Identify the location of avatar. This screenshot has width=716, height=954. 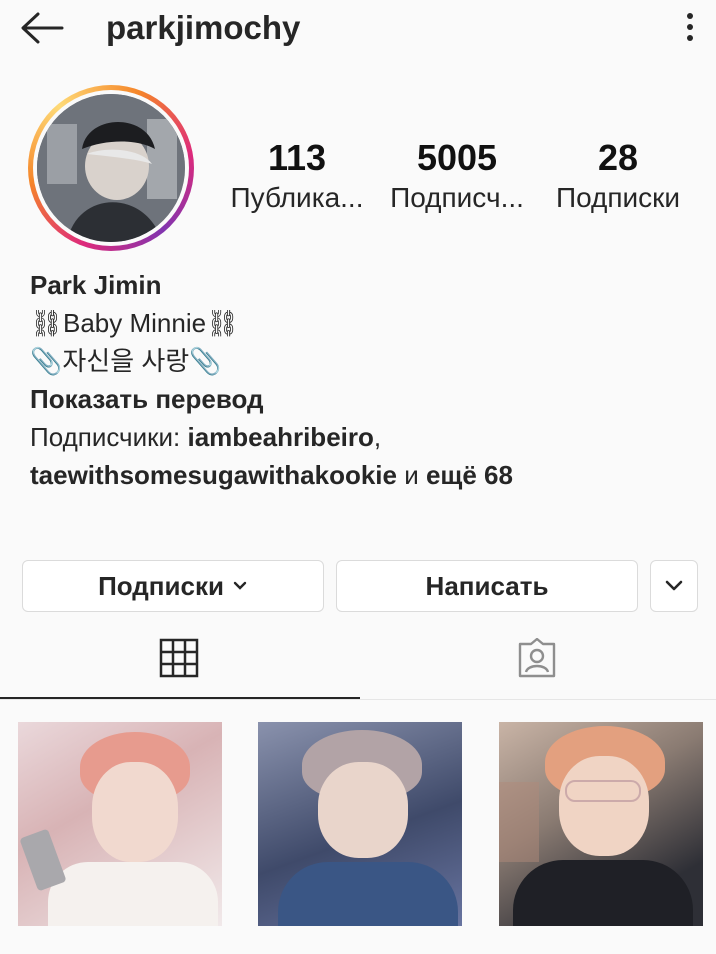
(111, 168).